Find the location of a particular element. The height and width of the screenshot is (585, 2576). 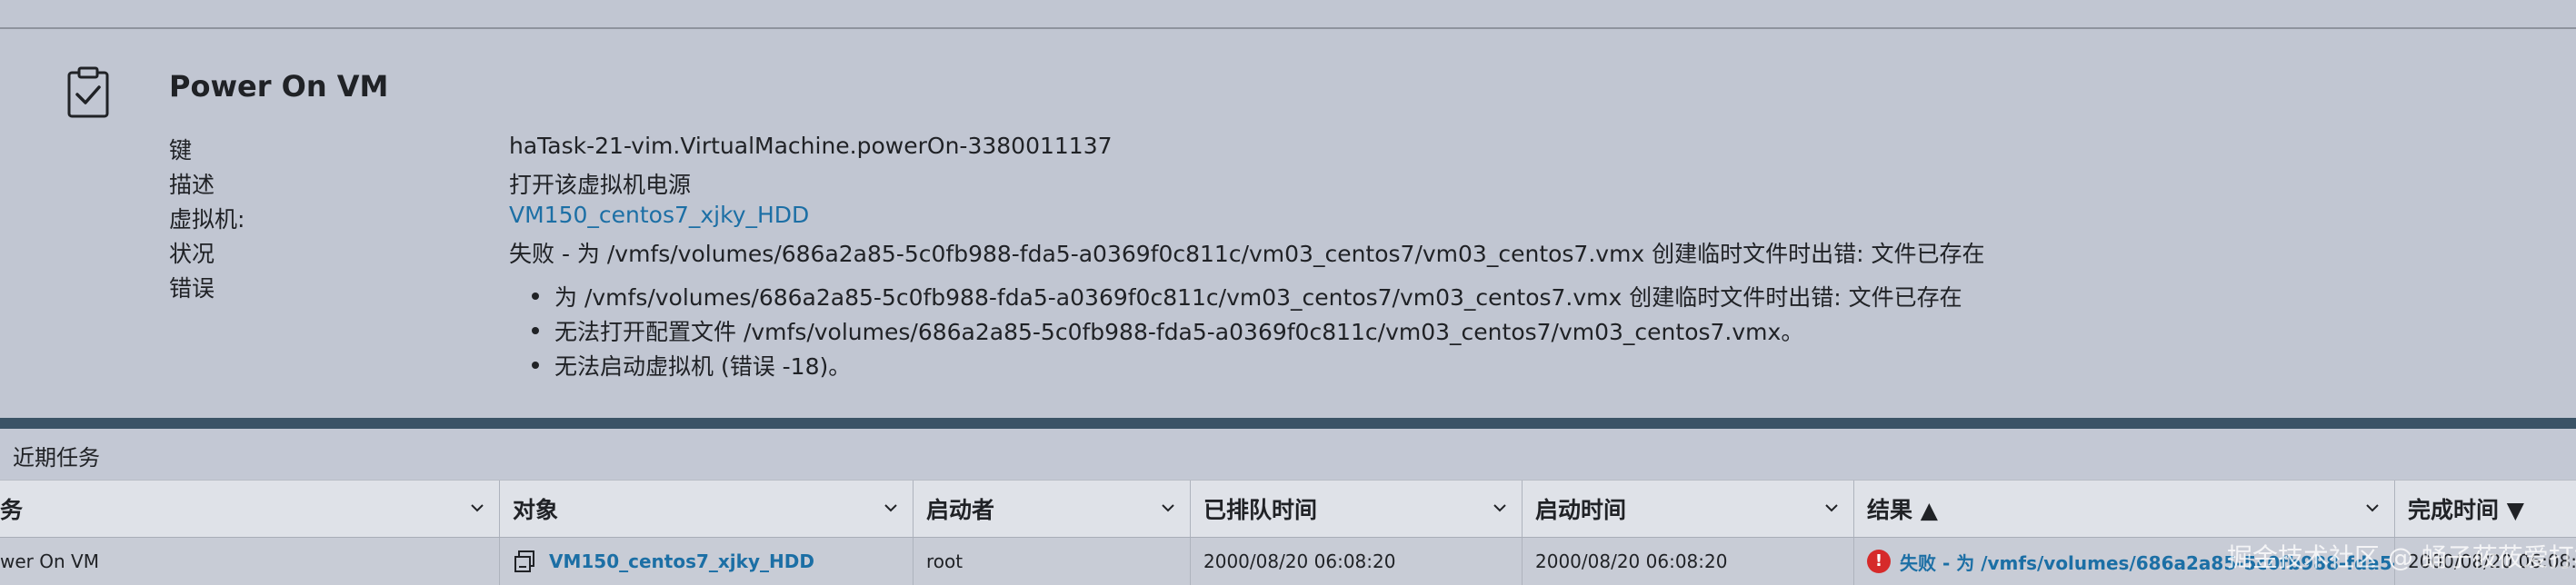

panel-splitter is located at coordinates (1288, 424).